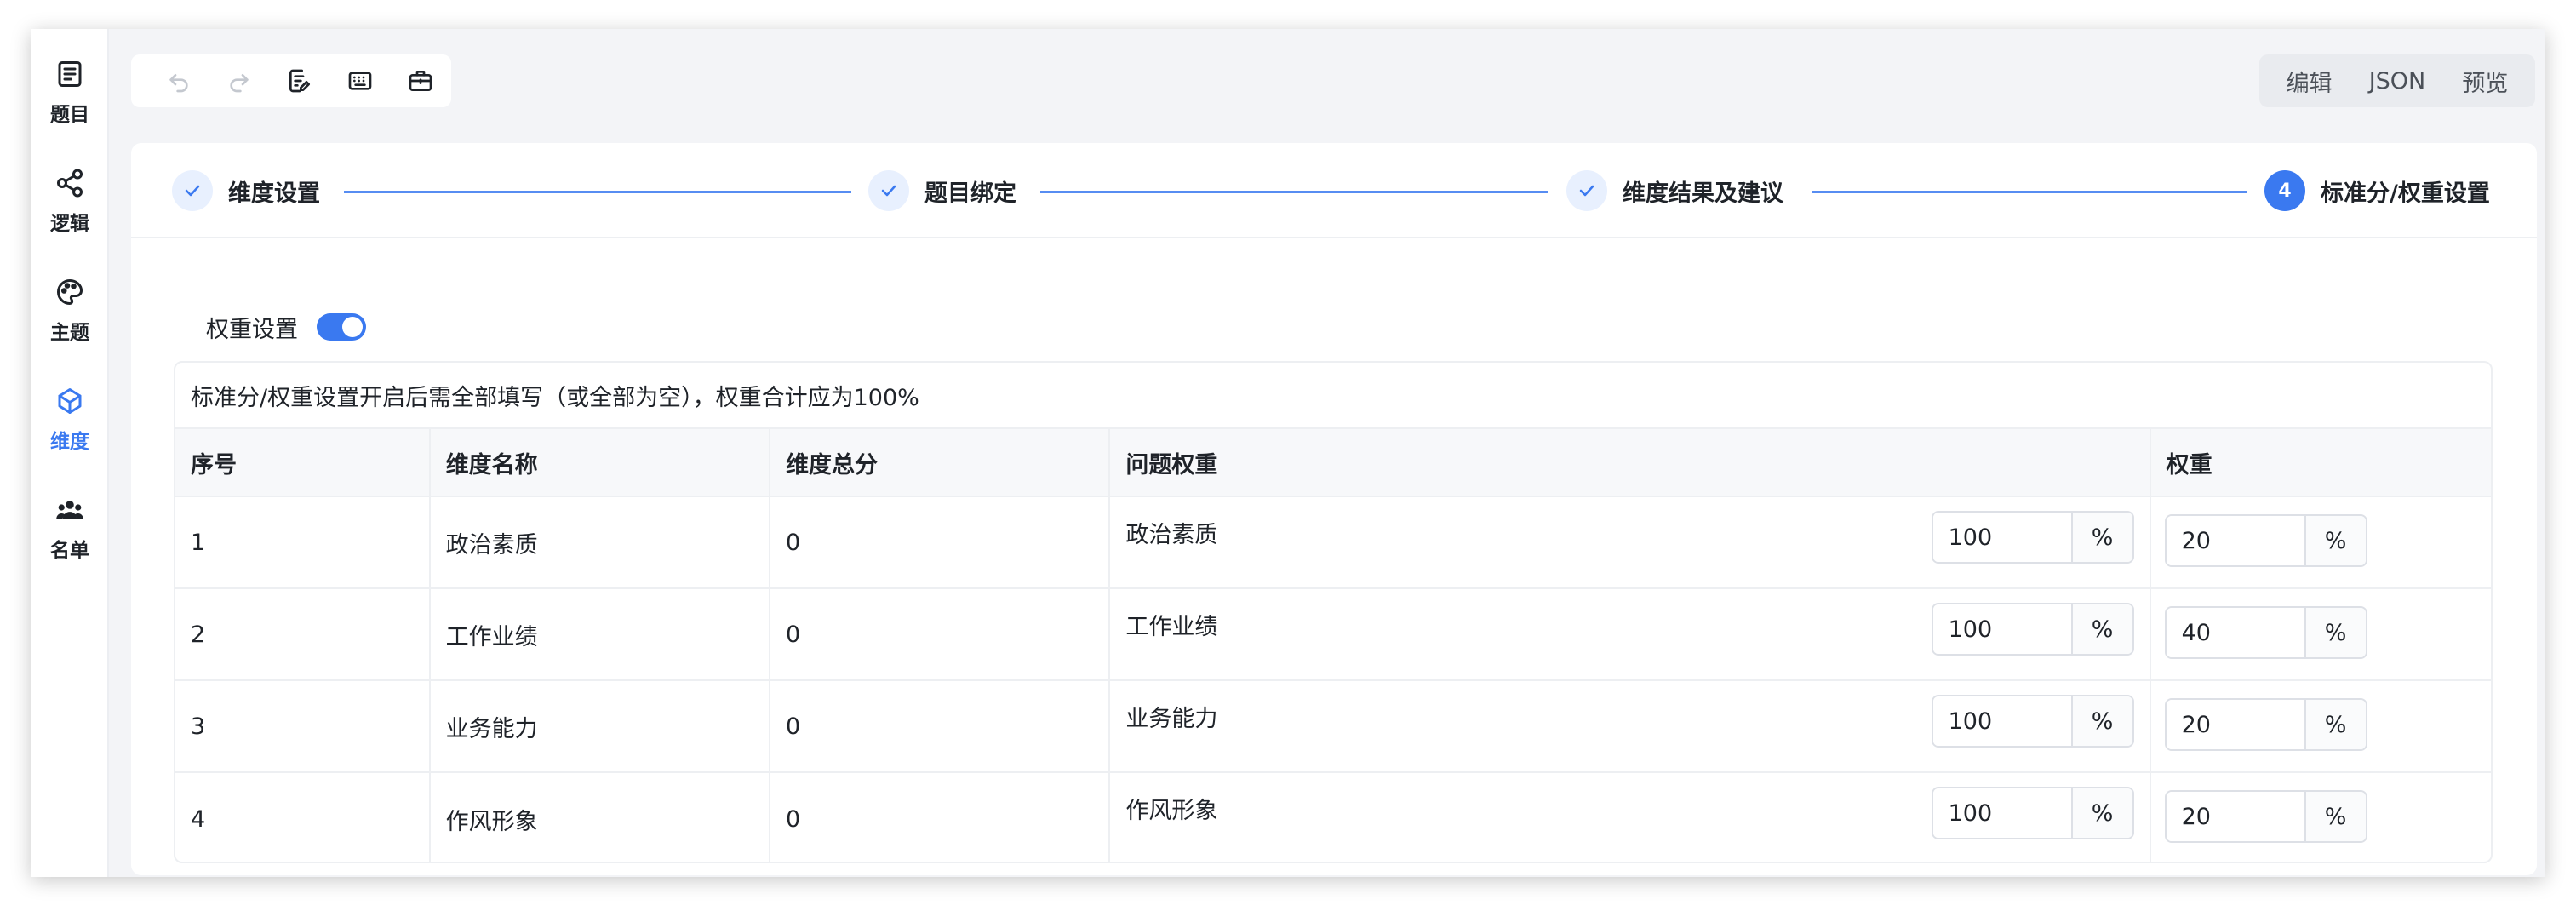 Image resolution: width=2576 pixels, height=911 pixels. I want to click on table-row: 1 政治素质 0 政治素质 % %, so click(1333, 543).